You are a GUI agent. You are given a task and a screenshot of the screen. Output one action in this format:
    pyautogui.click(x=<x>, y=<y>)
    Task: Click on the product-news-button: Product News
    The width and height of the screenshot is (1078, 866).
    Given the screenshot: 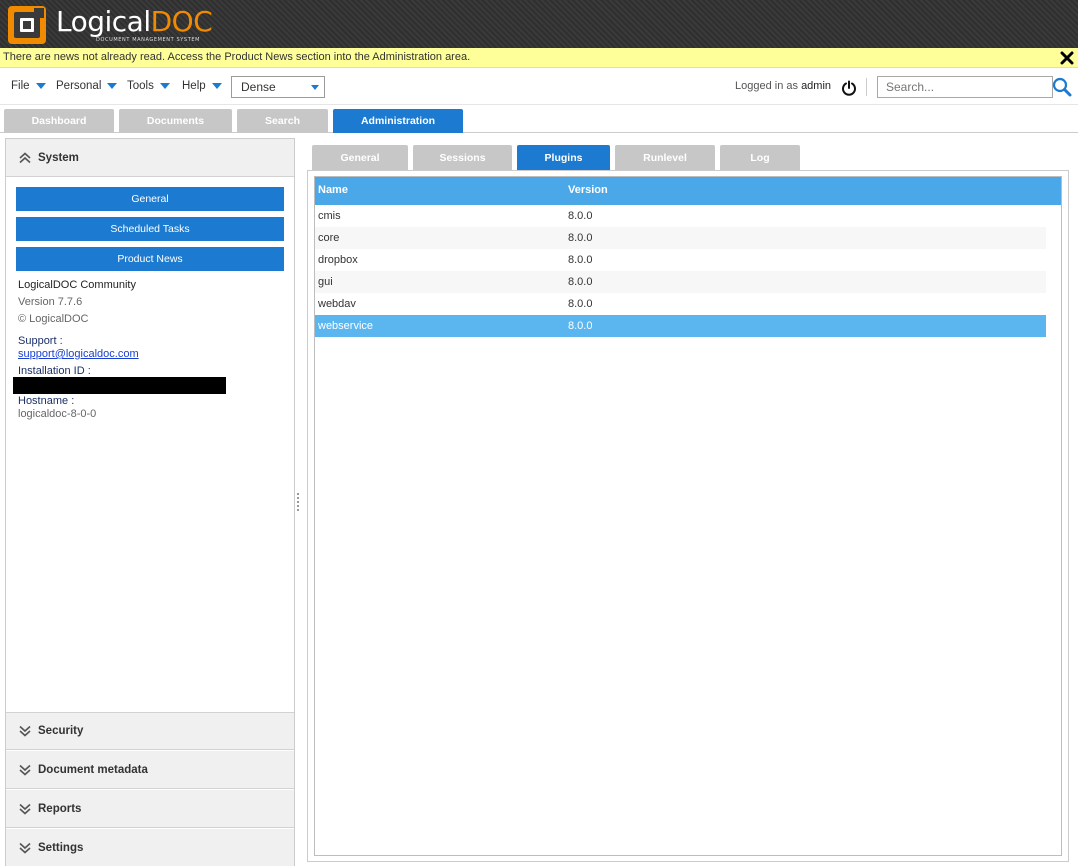 What is the action you would take?
    pyautogui.click(x=150, y=259)
    